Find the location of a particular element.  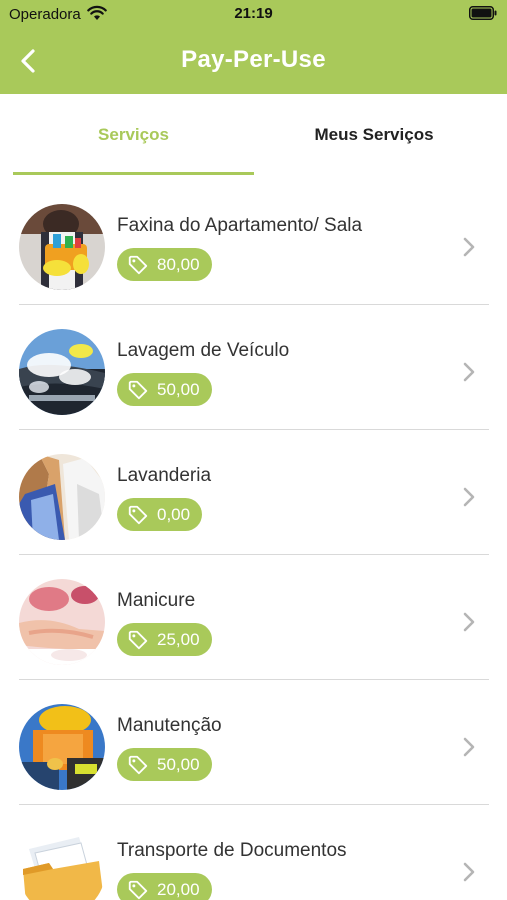

cleaning-photo is located at coordinates (62, 247).